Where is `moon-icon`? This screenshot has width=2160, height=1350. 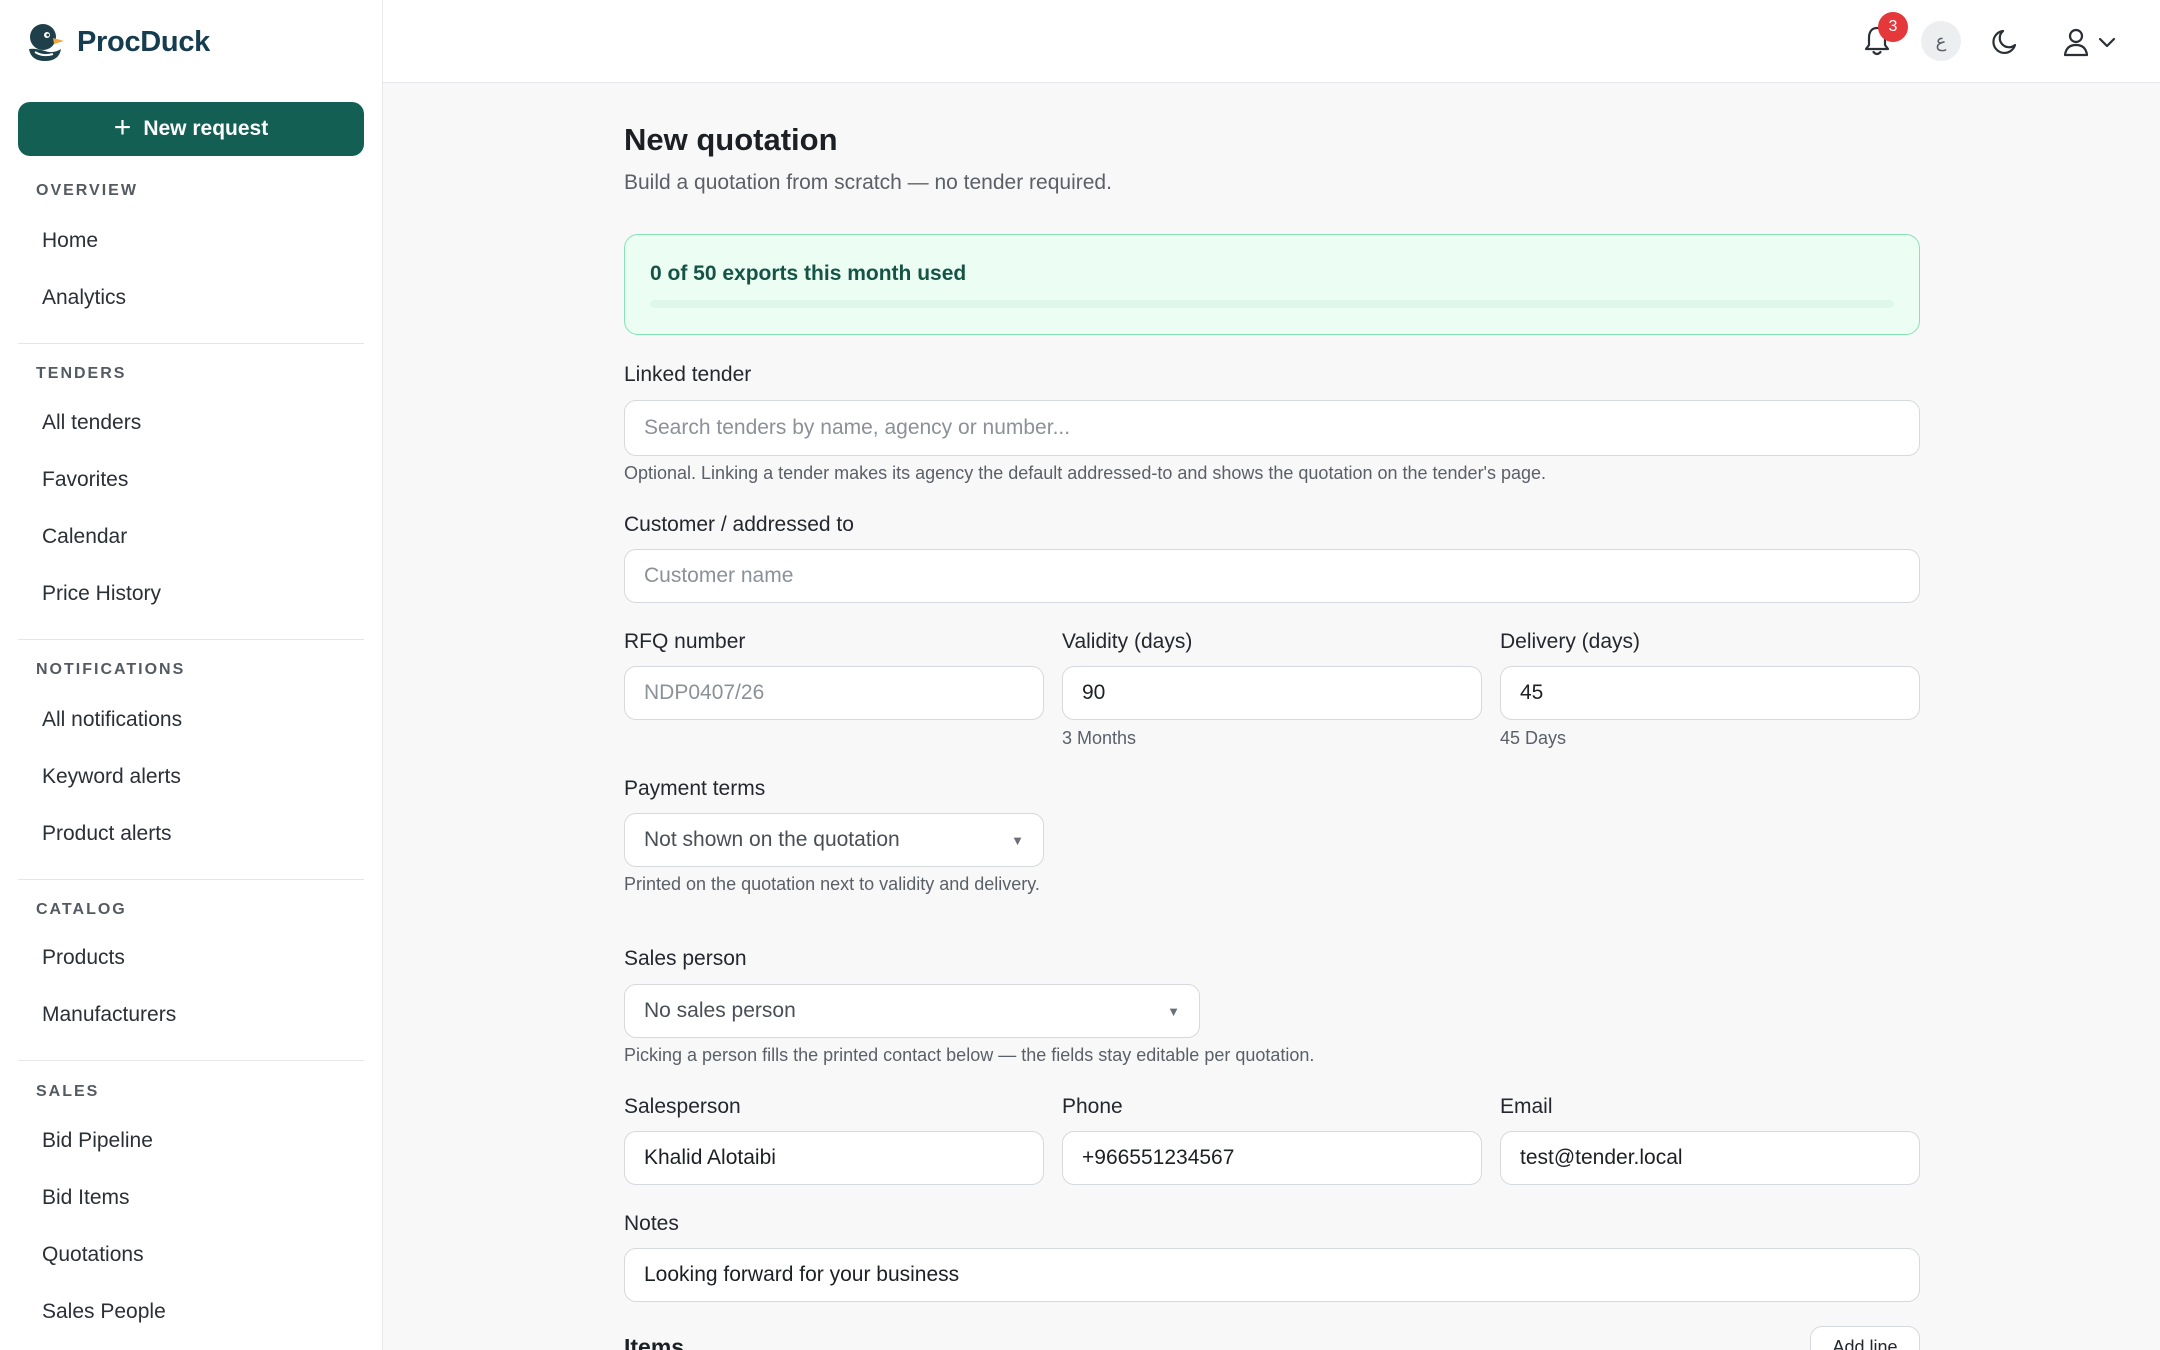 moon-icon is located at coordinates (2006, 41).